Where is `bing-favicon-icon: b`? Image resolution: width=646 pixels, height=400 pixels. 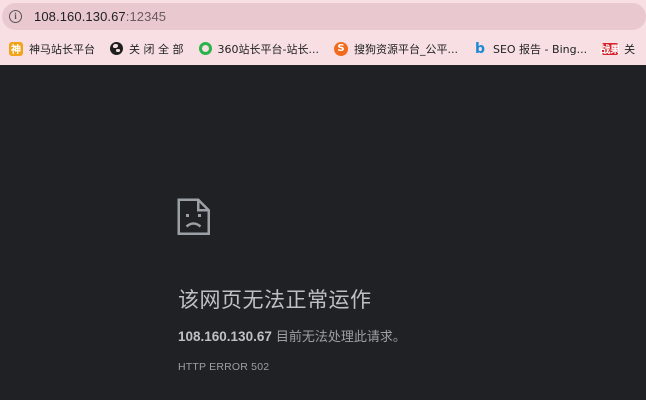 bing-favicon-icon: b is located at coordinates (479, 48).